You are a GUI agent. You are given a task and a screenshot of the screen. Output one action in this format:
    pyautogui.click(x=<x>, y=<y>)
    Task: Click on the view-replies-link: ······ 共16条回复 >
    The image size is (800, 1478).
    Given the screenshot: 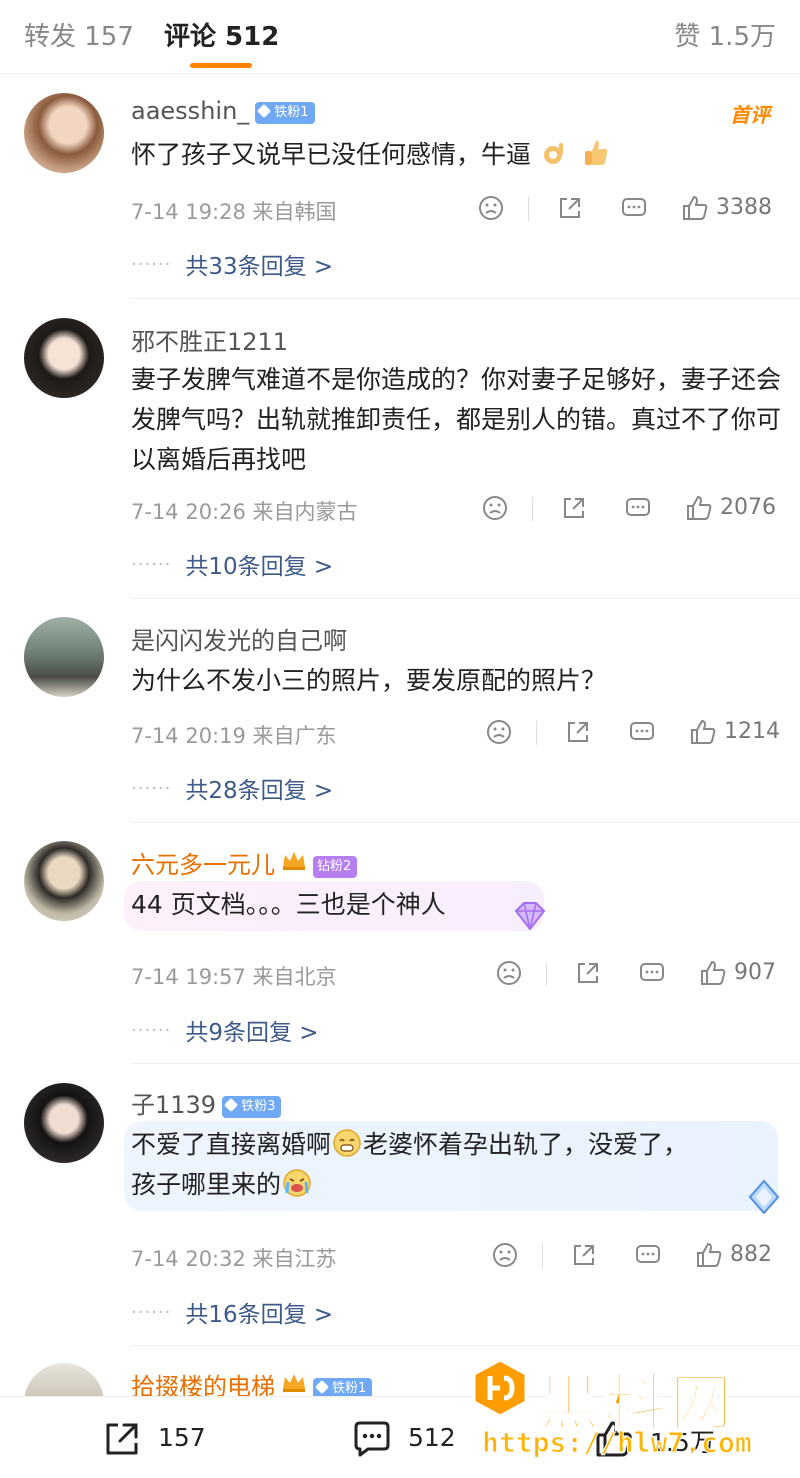 What is the action you would take?
    pyautogui.click(x=232, y=1312)
    